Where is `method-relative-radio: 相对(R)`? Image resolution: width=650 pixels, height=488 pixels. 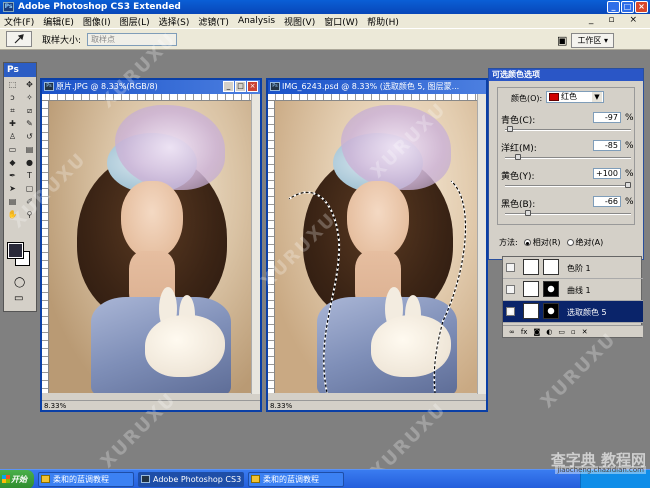 method-relative-radio: 相对(R) is located at coordinates (542, 242).